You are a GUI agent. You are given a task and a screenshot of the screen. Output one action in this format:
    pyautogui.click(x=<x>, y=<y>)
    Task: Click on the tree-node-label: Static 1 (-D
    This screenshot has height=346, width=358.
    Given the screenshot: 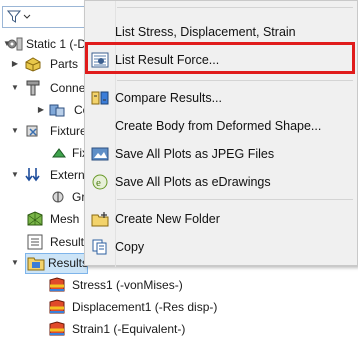 What is the action you would take?
    pyautogui.click(x=56, y=44)
    